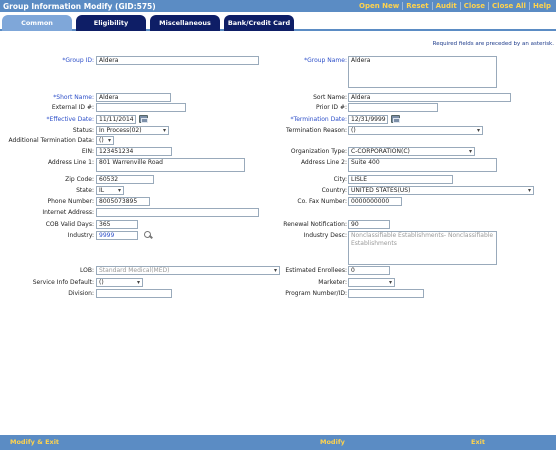 The width and height of the screenshot is (556, 450). I want to click on sort-name-label: Sort Name:, so click(330, 97).